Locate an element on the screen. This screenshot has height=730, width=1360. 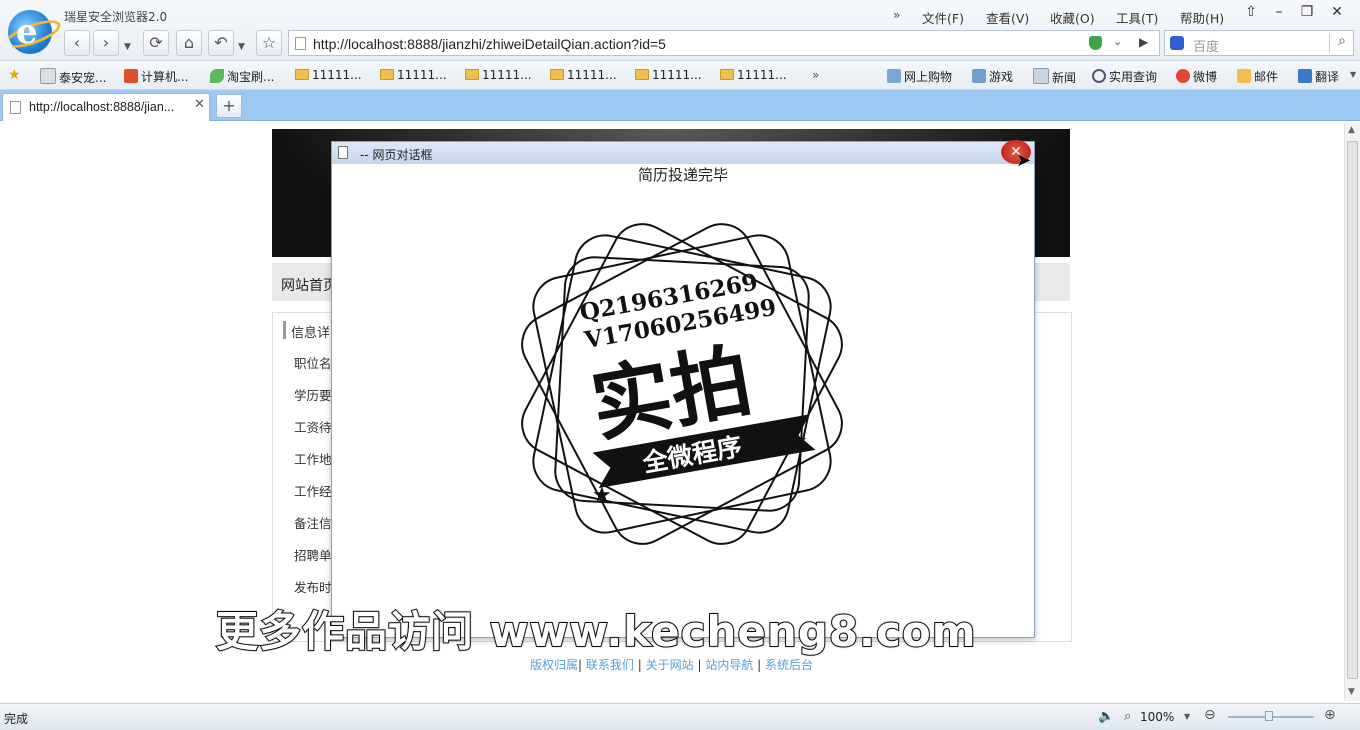
undo-dropdown-icon: ▼ is located at coordinates (241, 47).